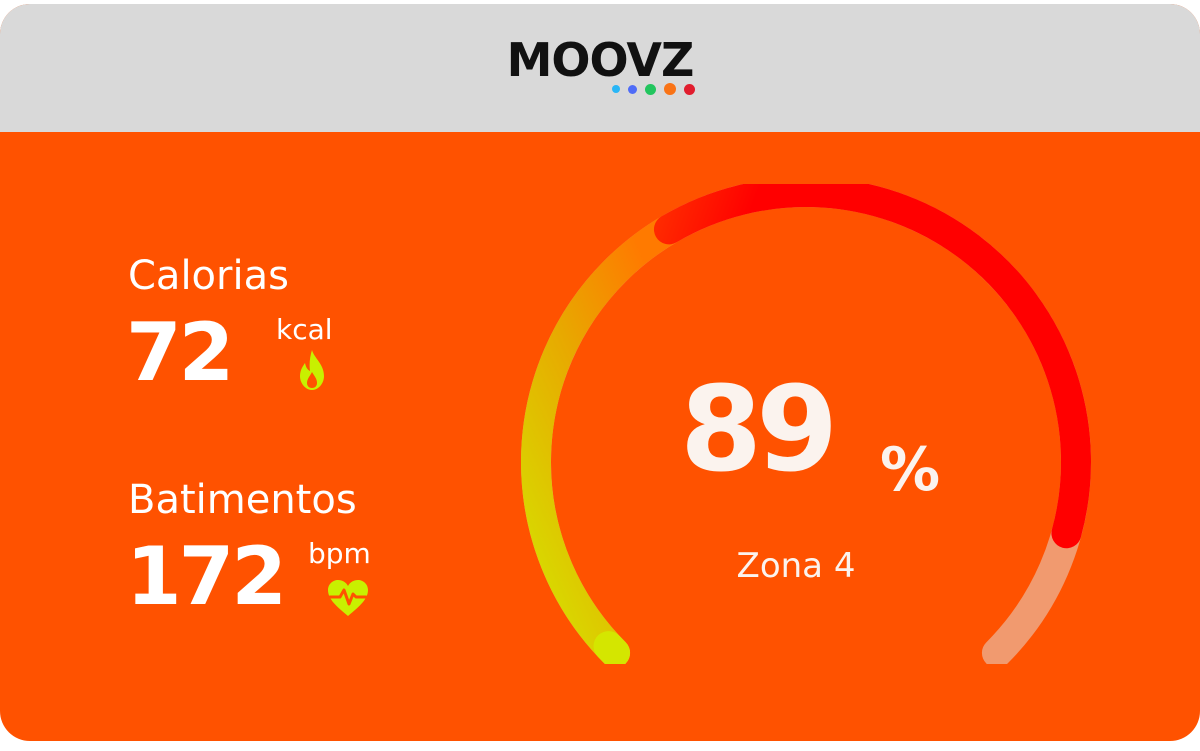 This screenshot has height=751, width=1200. I want to click on calories-value: 72, so click(180, 352).